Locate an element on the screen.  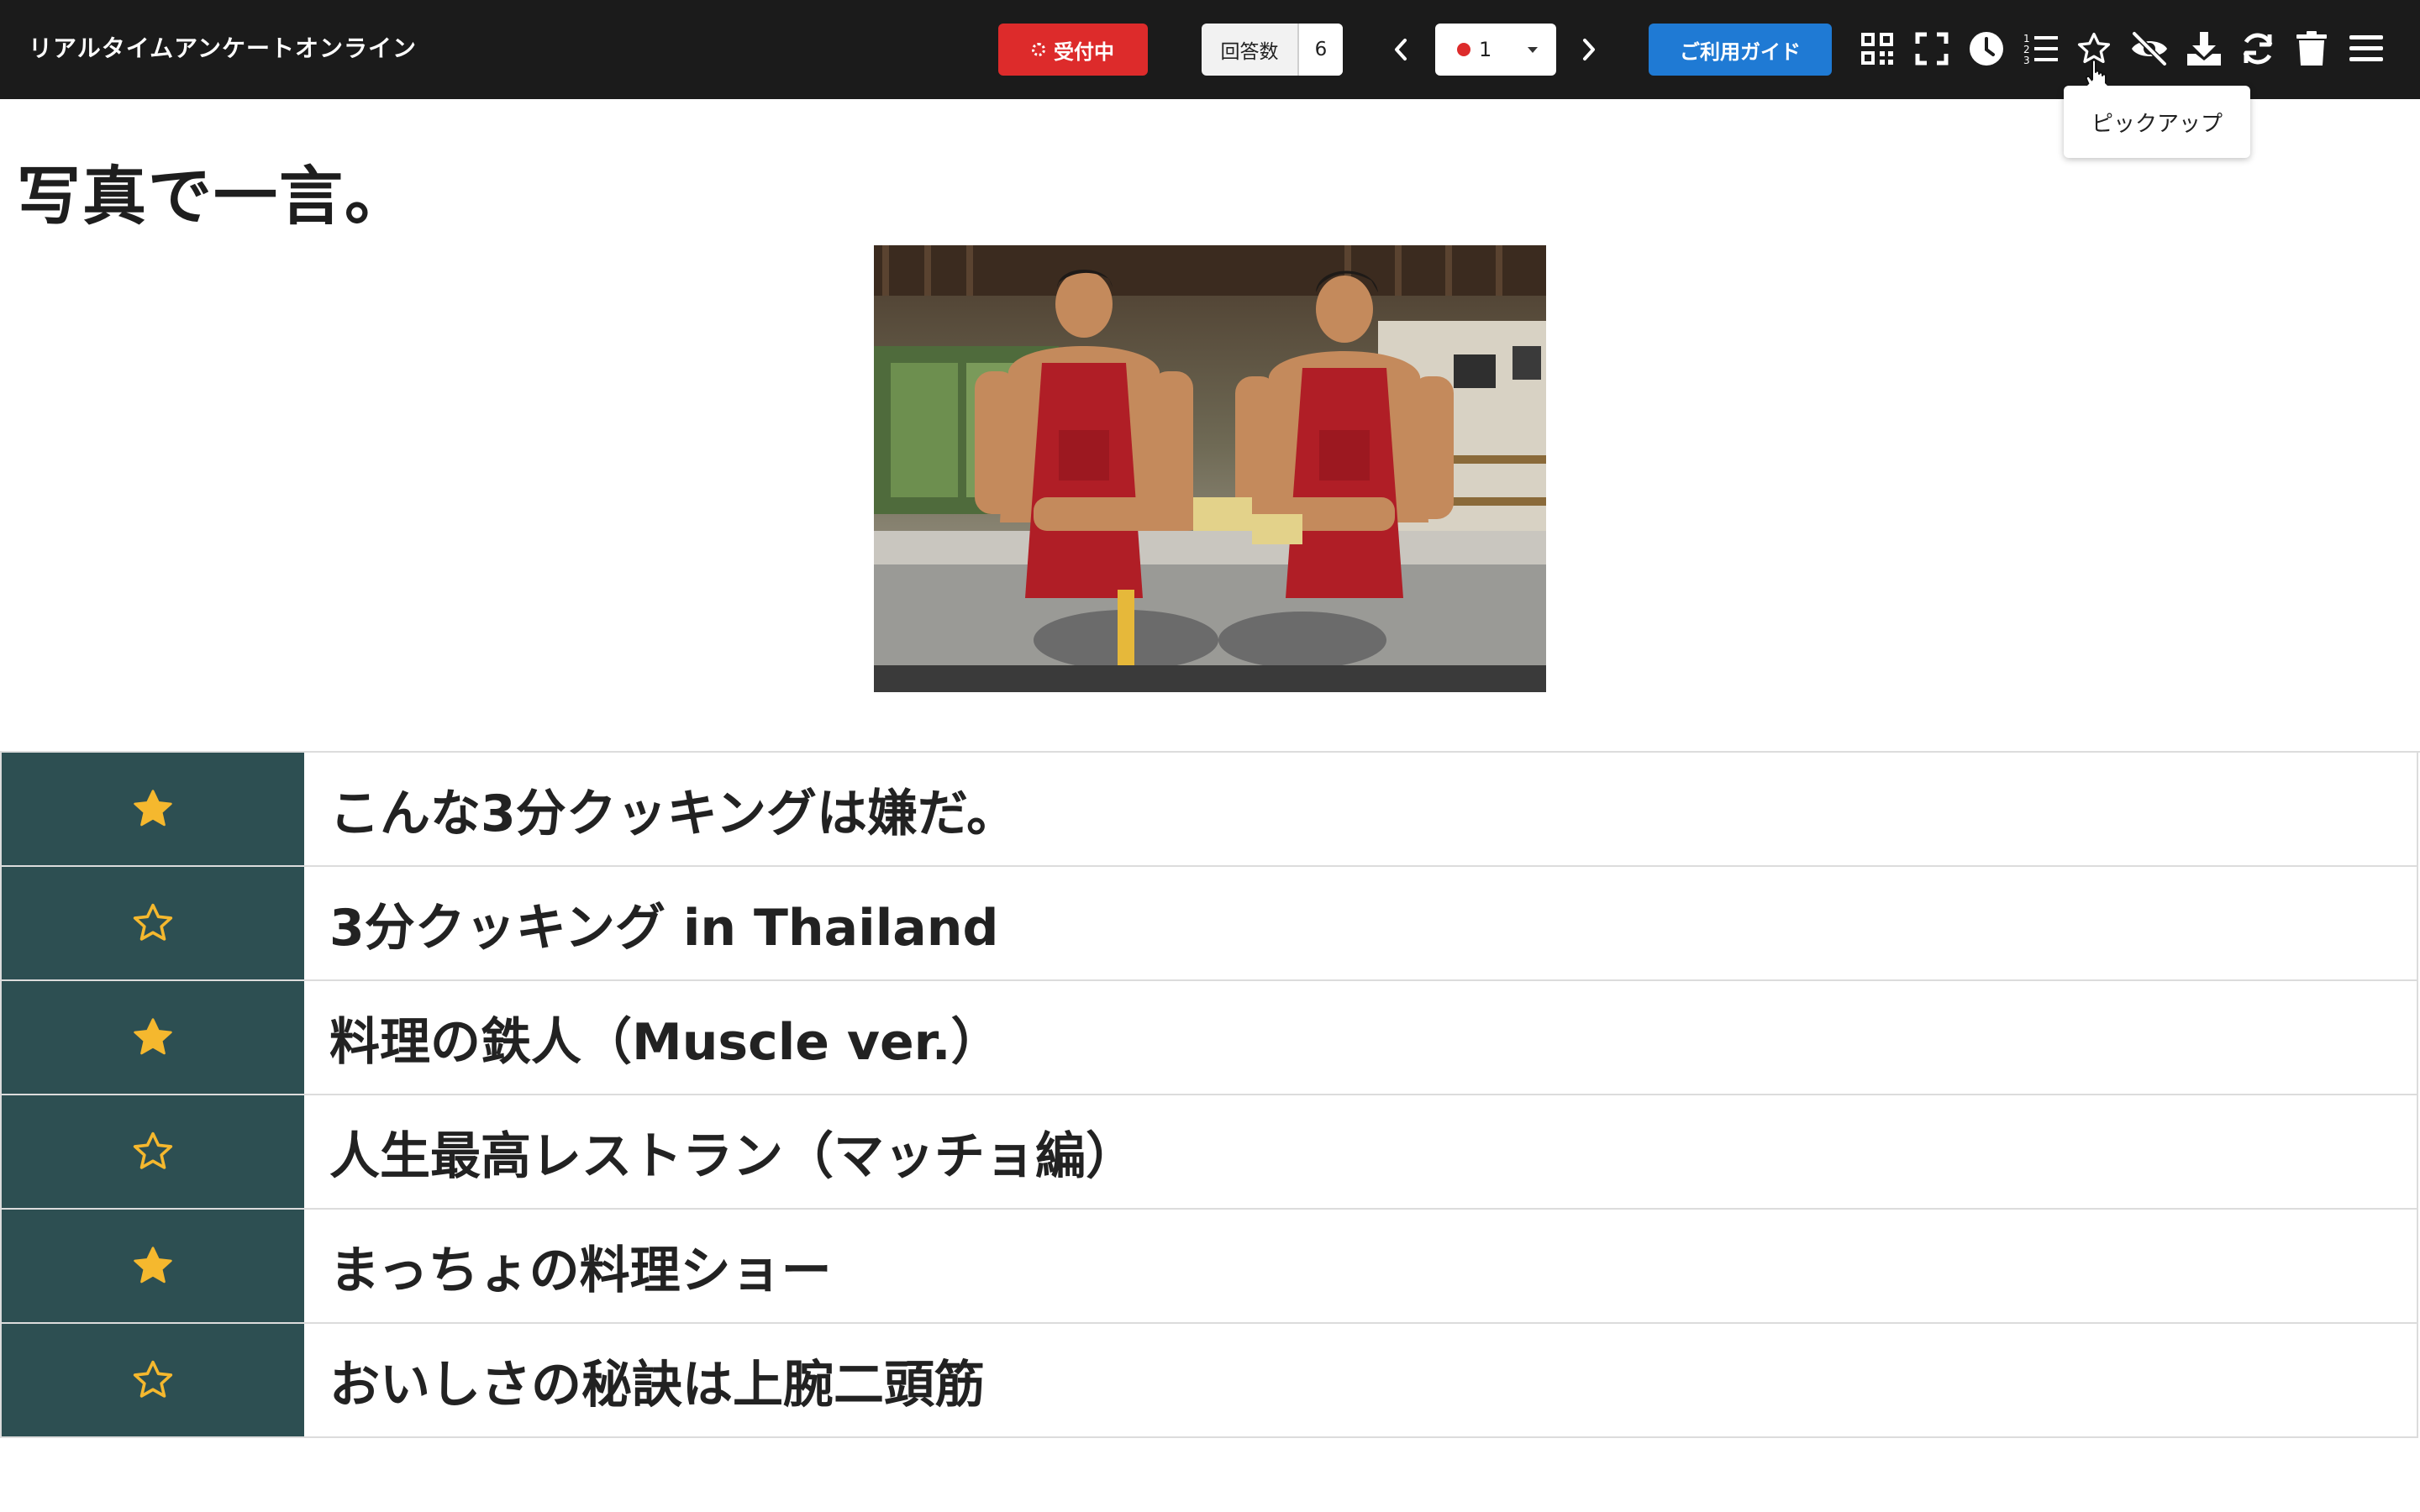
answer-count-label: 回答数 is located at coordinates (1251, 50).